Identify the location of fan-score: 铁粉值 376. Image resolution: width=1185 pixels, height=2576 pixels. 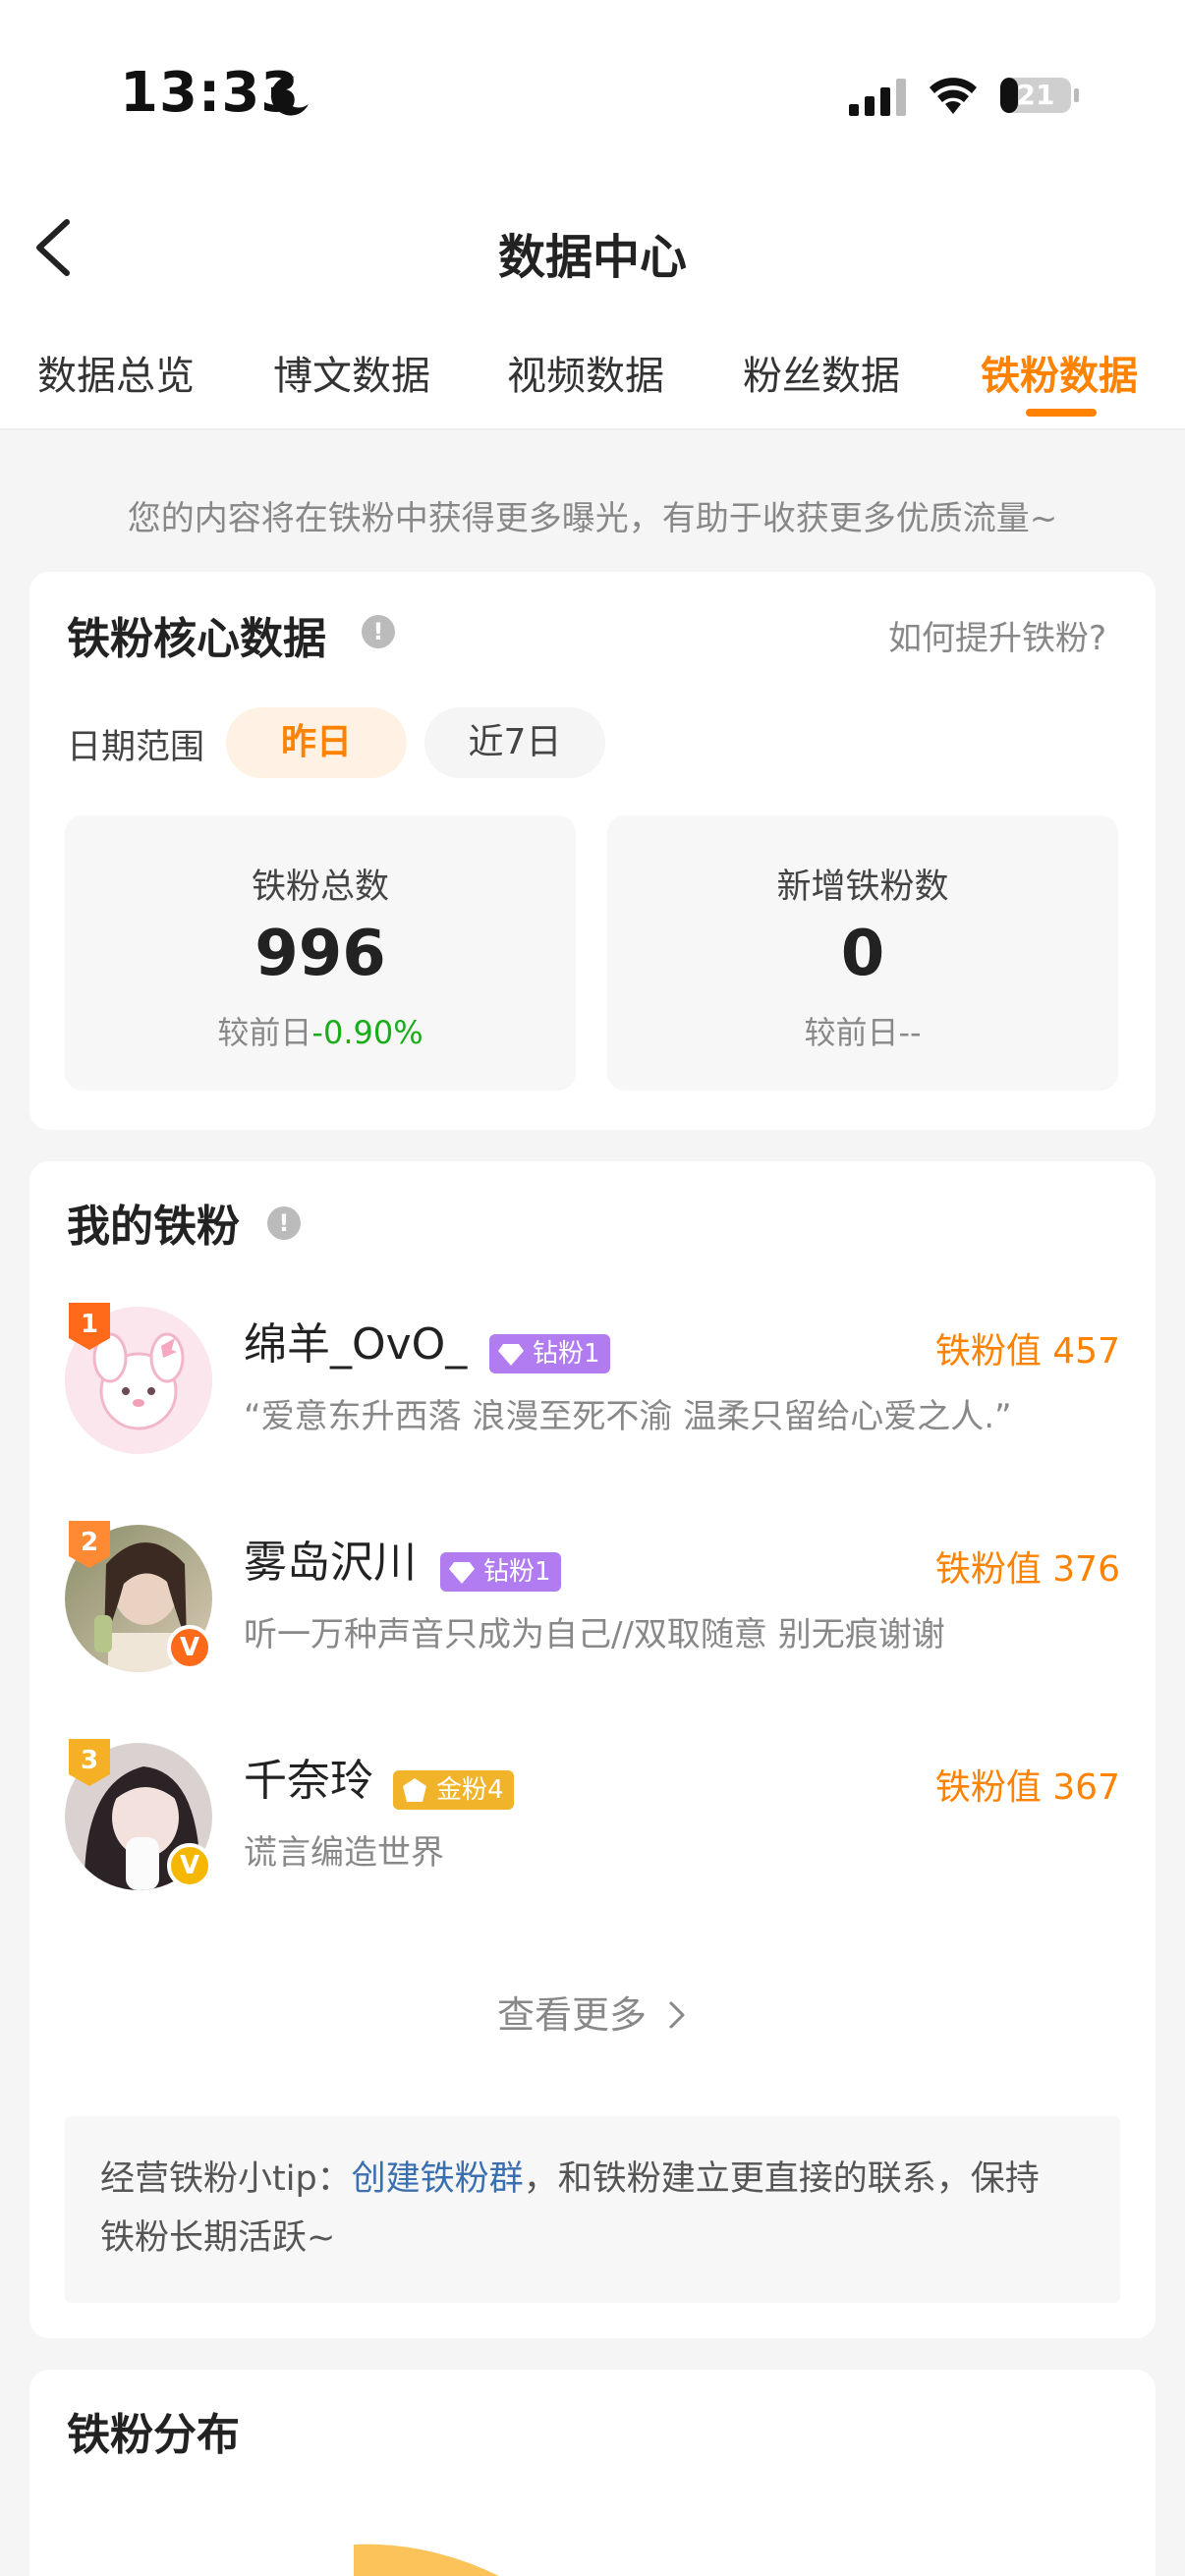
(1027, 1569).